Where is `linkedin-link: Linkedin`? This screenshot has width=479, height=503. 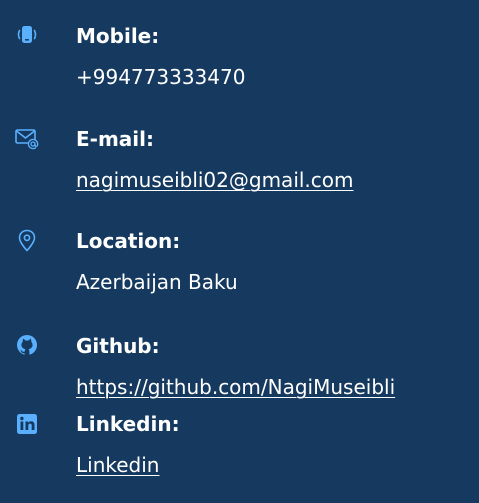
linkedin-link: Linkedin is located at coordinates (117, 465).